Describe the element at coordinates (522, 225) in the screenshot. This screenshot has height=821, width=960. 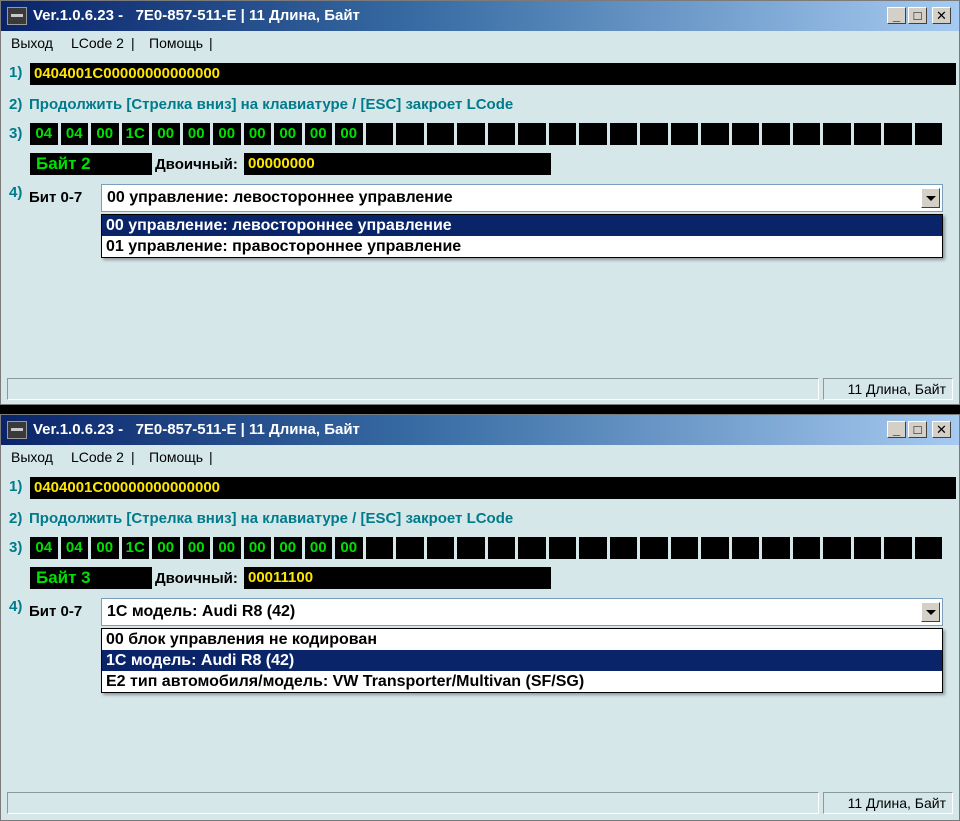
I see `dropdown-option: 00 управление: левостороннее управление` at that location.